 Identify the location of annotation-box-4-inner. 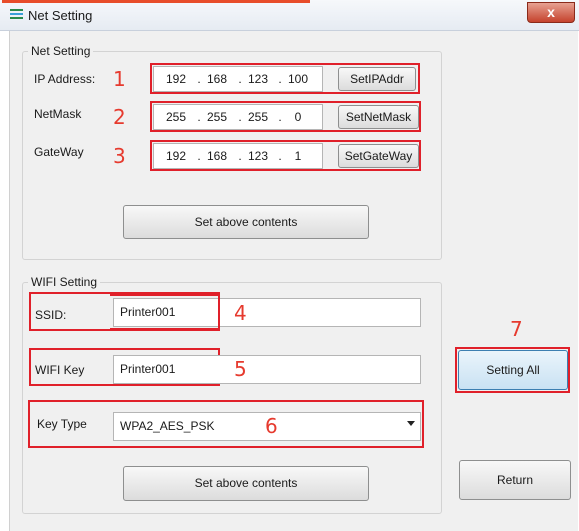
(165, 312).